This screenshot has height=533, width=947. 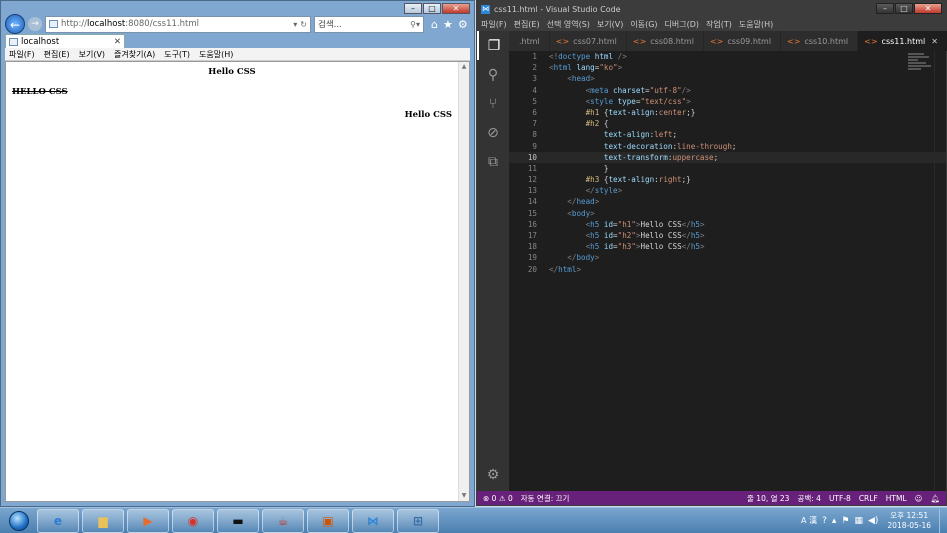 What do you see at coordinates (824, 521) in the screenshot?
I see `help-icon: ?` at bounding box center [824, 521].